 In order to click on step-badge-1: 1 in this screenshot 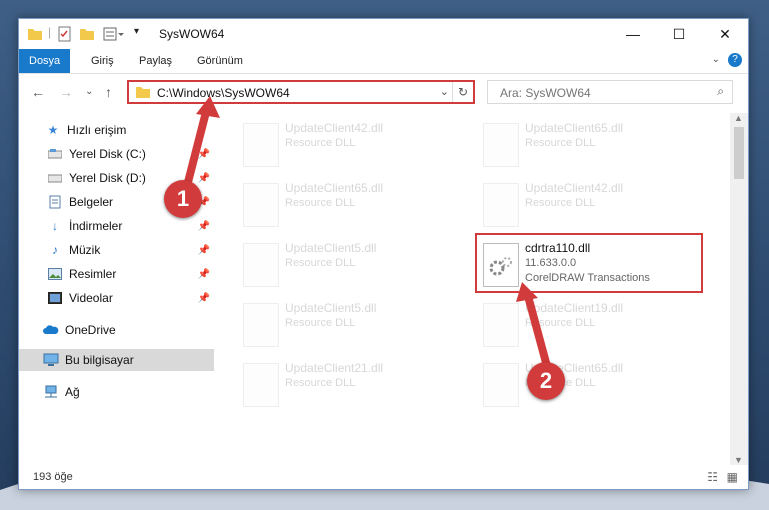, I will do `click(183, 199)`.